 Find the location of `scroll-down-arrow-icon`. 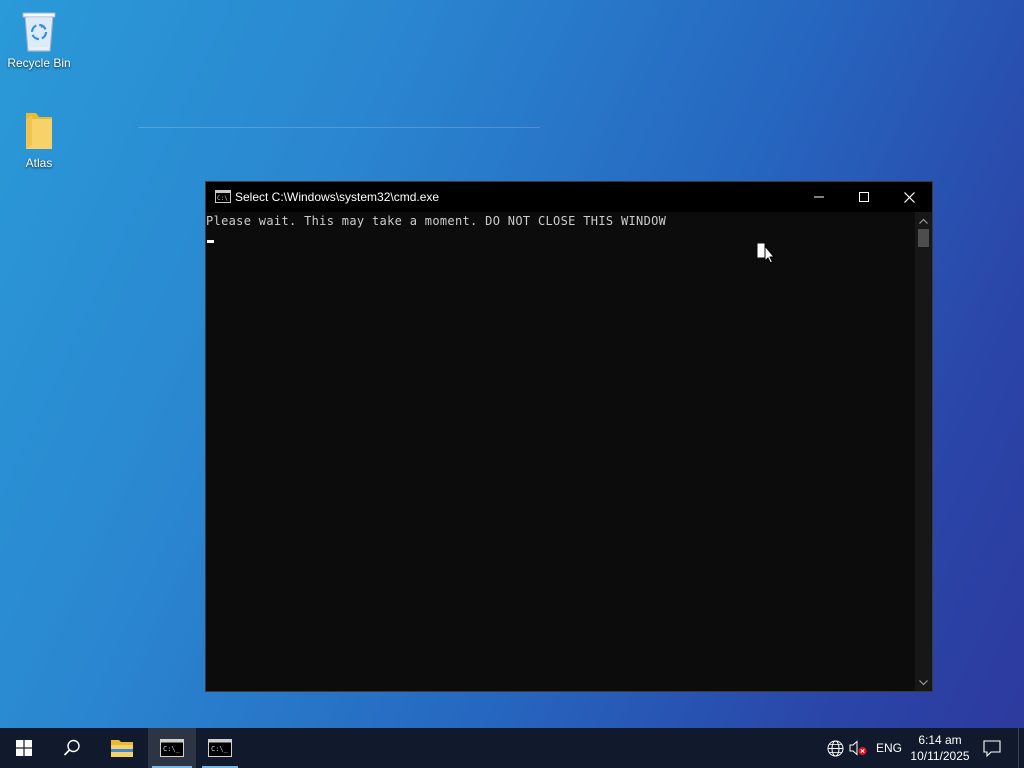

scroll-down-arrow-icon is located at coordinates (923, 682).